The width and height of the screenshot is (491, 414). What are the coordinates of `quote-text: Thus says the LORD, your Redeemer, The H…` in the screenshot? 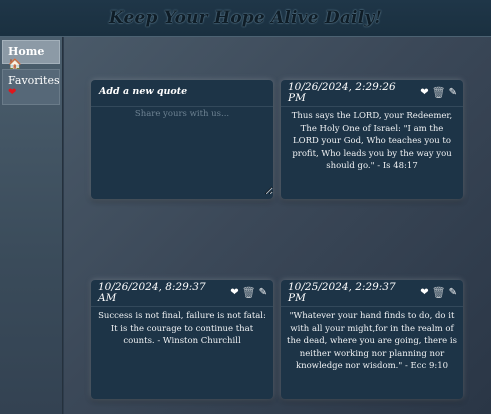 It's located at (372, 141).